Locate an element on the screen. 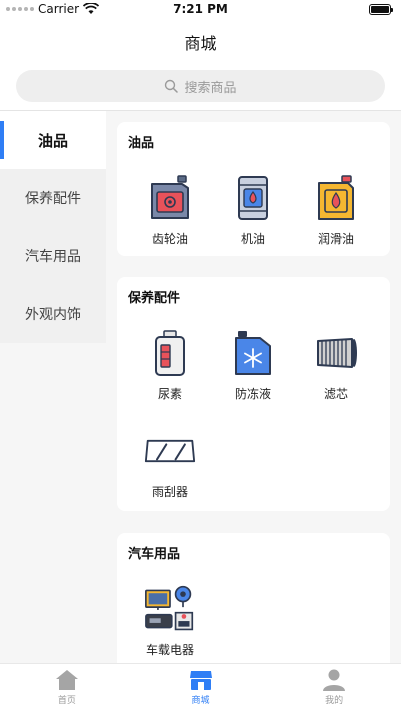 The width and height of the screenshot is (401, 710). tab-profile: 我的 is located at coordinates (334, 687).